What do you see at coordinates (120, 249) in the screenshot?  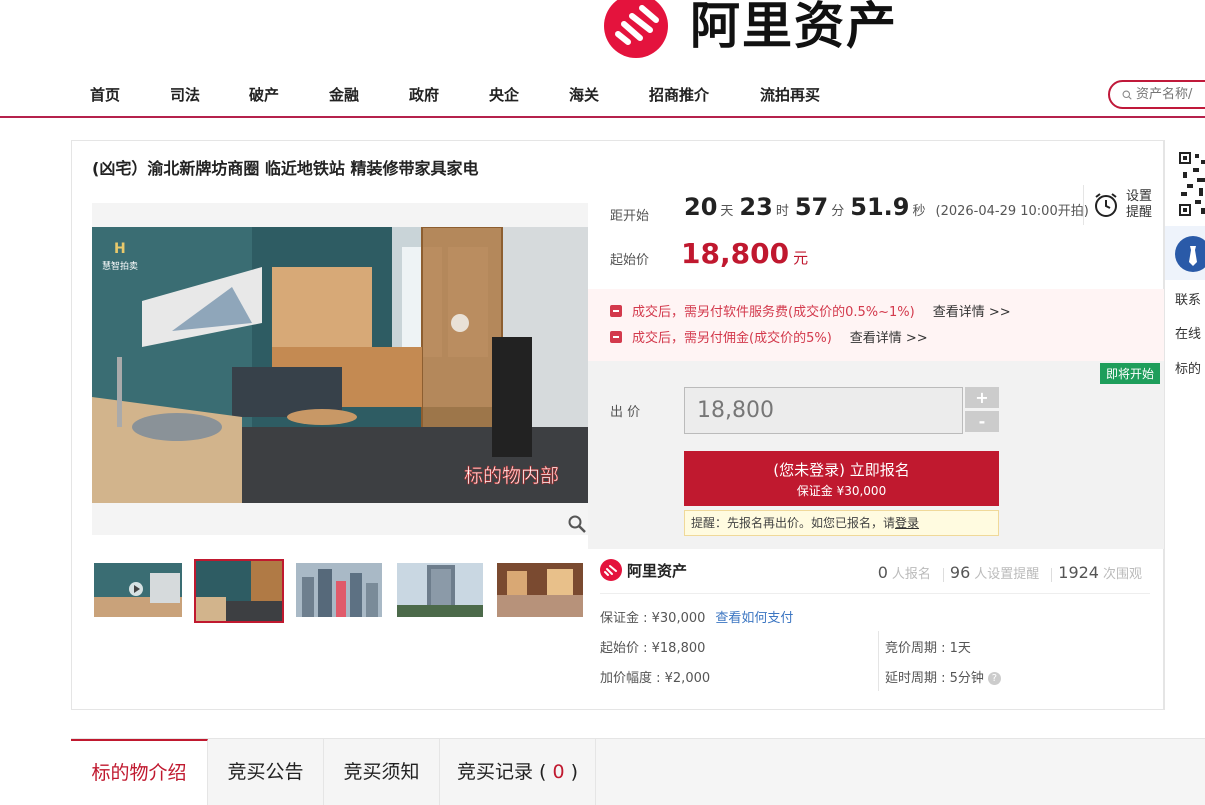 I see `watermark-mark: H` at bounding box center [120, 249].